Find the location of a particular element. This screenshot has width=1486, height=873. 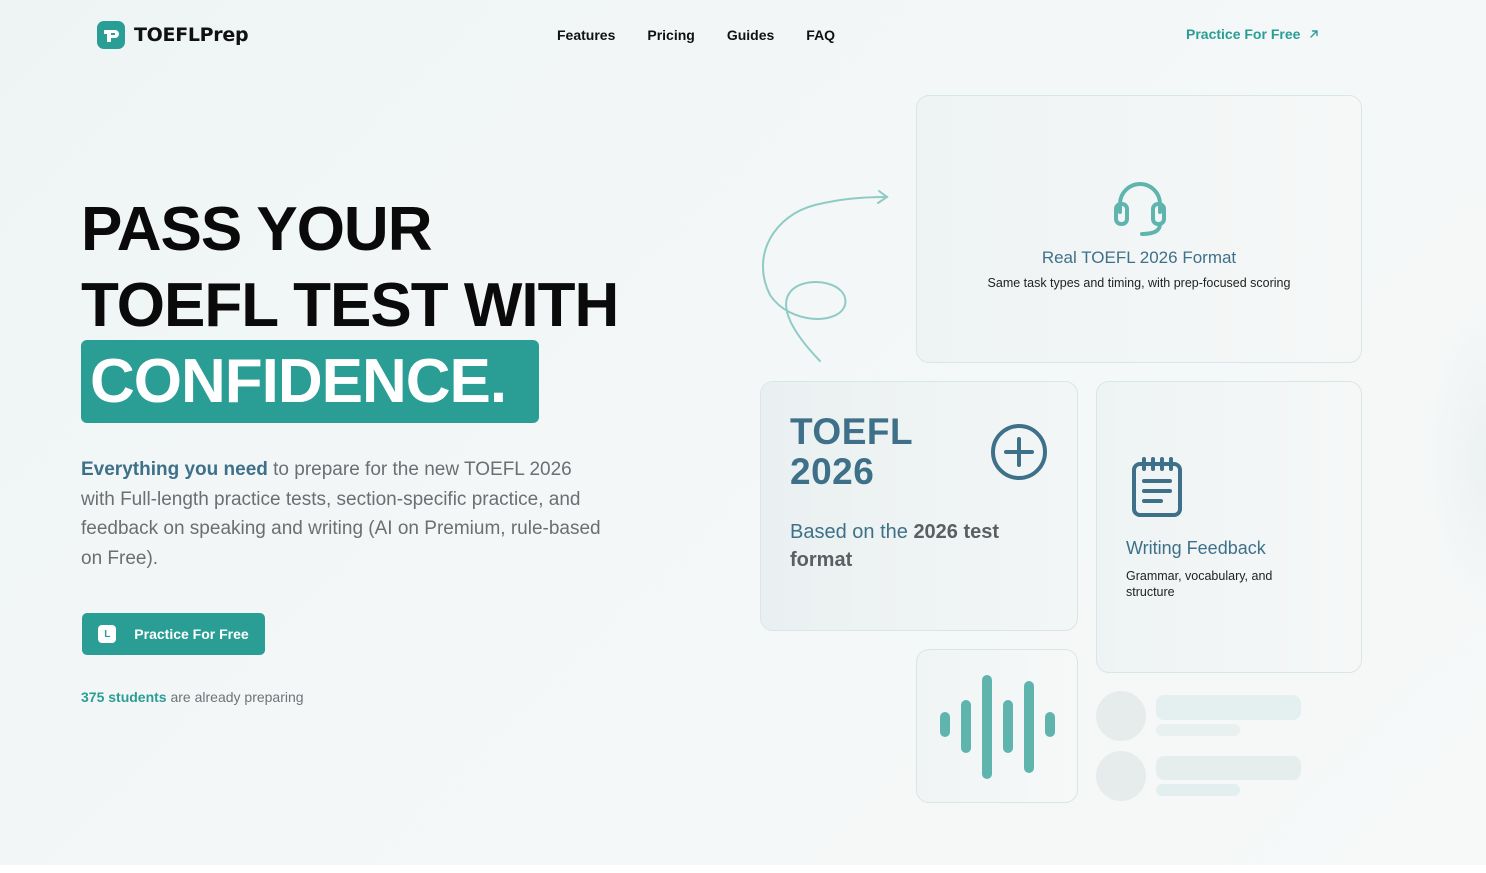

brand-logo: TOEFLPrep is located at coordinates (173, 35).